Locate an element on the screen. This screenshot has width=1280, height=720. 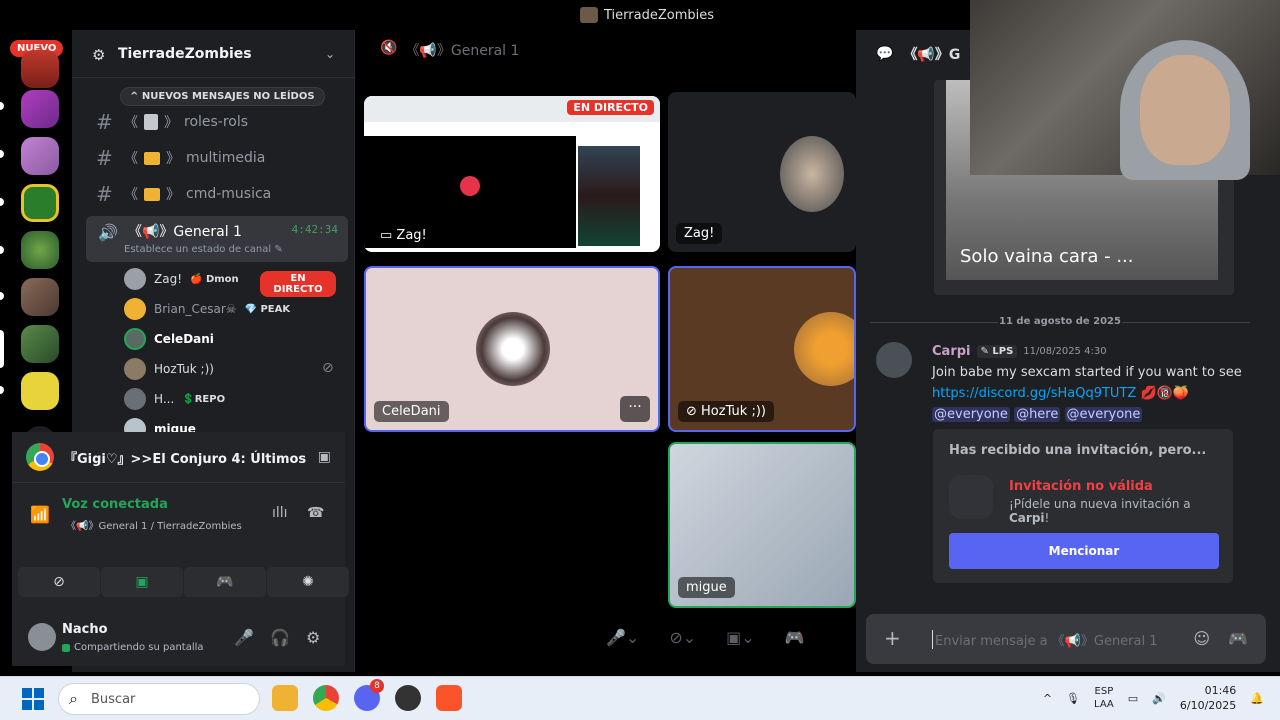
message-author-row: Carpi ✎ LPS 11/08/2025 4:30 is located at coordinates (1019, 351).